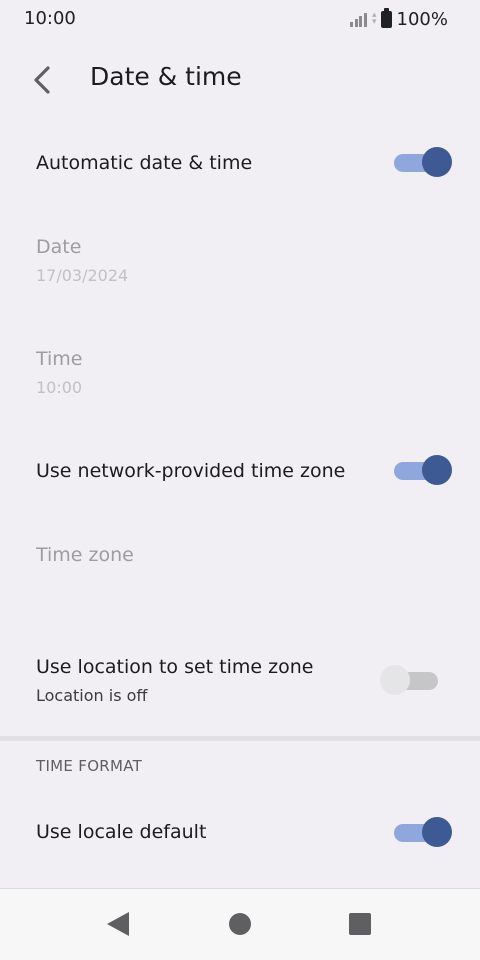 This screenshot has height=960, width=480. I want to click on date-row: Date 17/03/2024, so click(240, 263).